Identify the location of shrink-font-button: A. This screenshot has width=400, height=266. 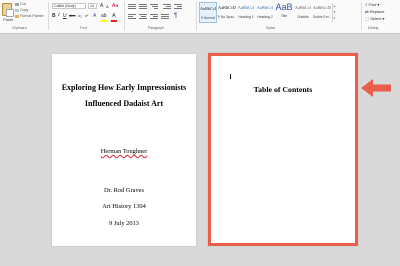
(107, 7).